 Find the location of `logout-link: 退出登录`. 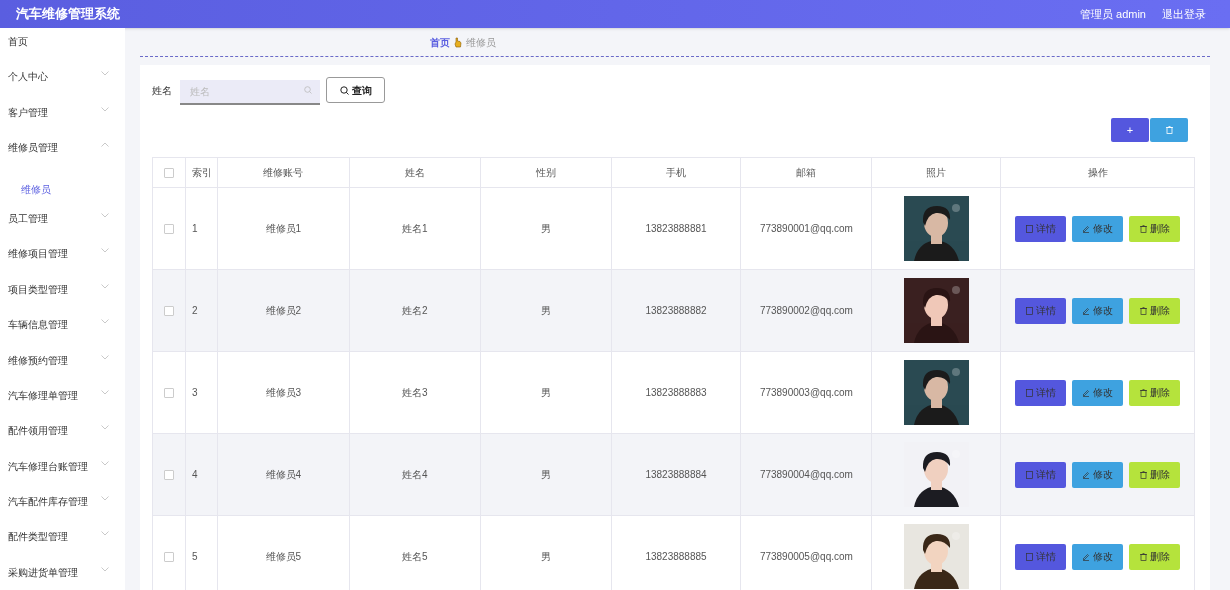

logout-link: 退出登录 is located at coordinates (1184, 14).